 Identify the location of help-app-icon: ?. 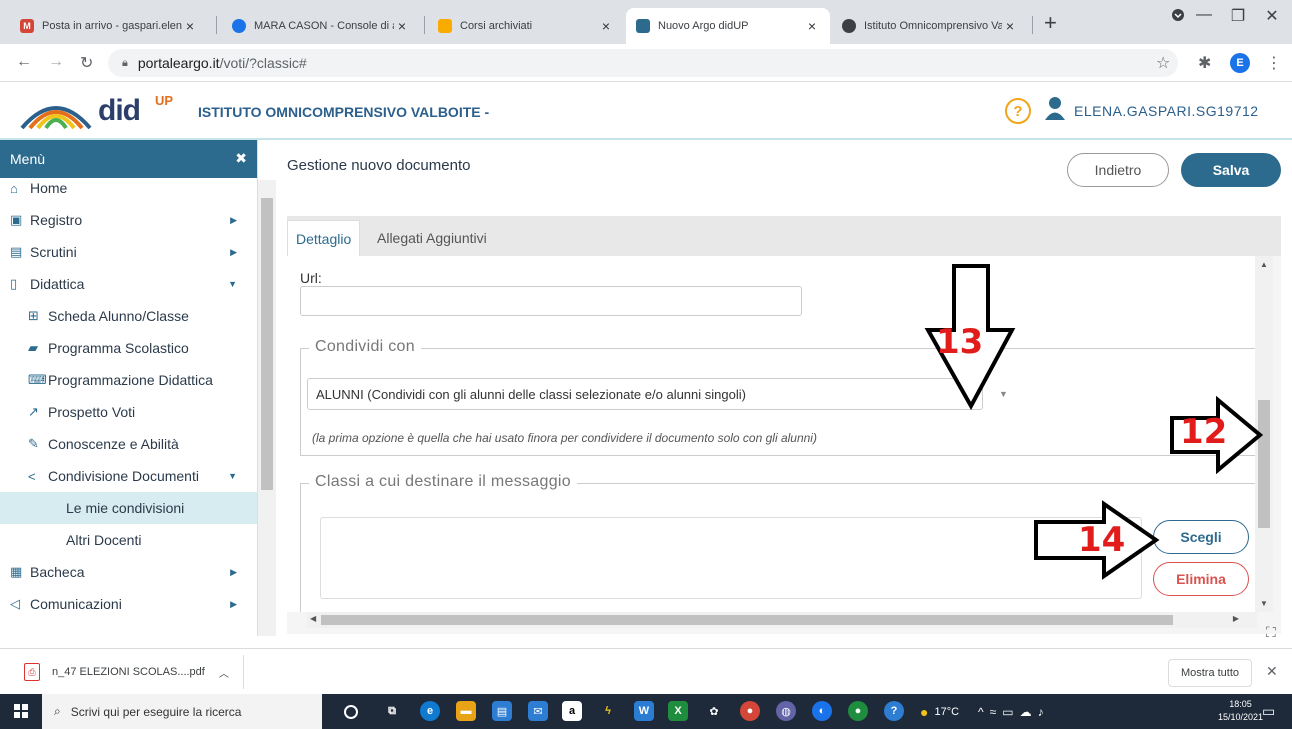
(894, 711).